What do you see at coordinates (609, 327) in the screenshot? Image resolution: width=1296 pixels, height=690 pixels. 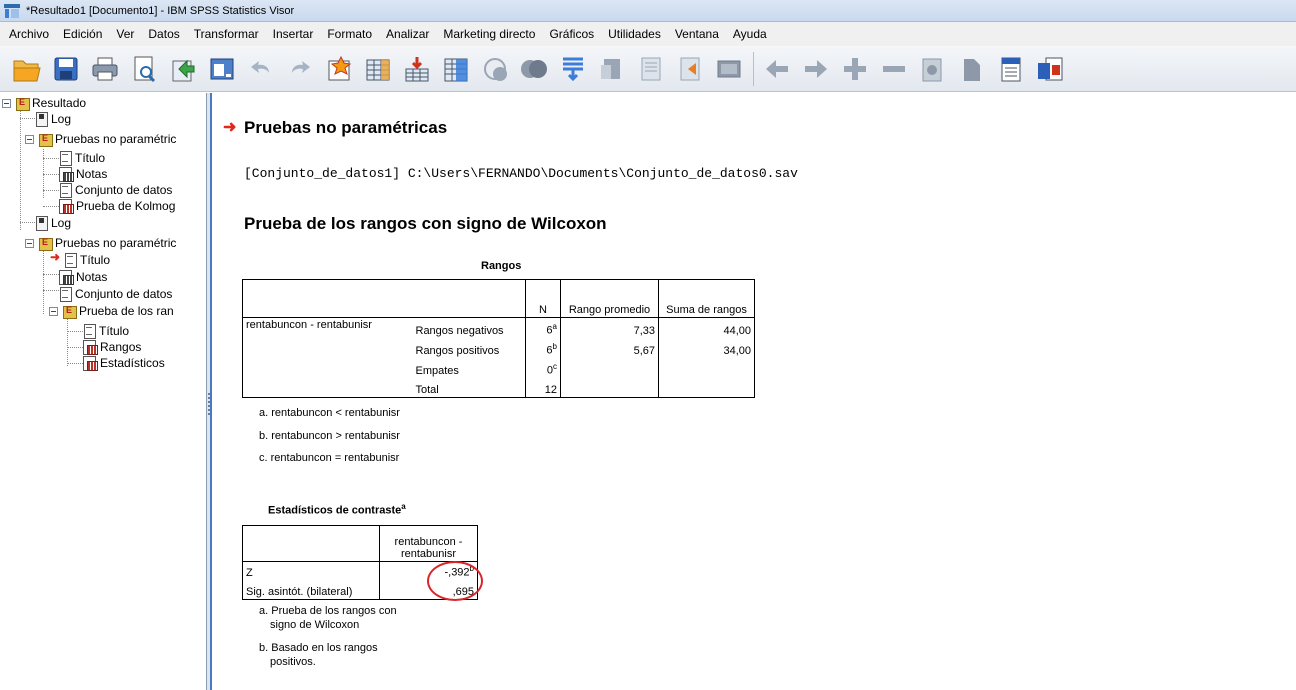 I see `cell-mean-rank: 7,33` at bounding box center [609, 327].